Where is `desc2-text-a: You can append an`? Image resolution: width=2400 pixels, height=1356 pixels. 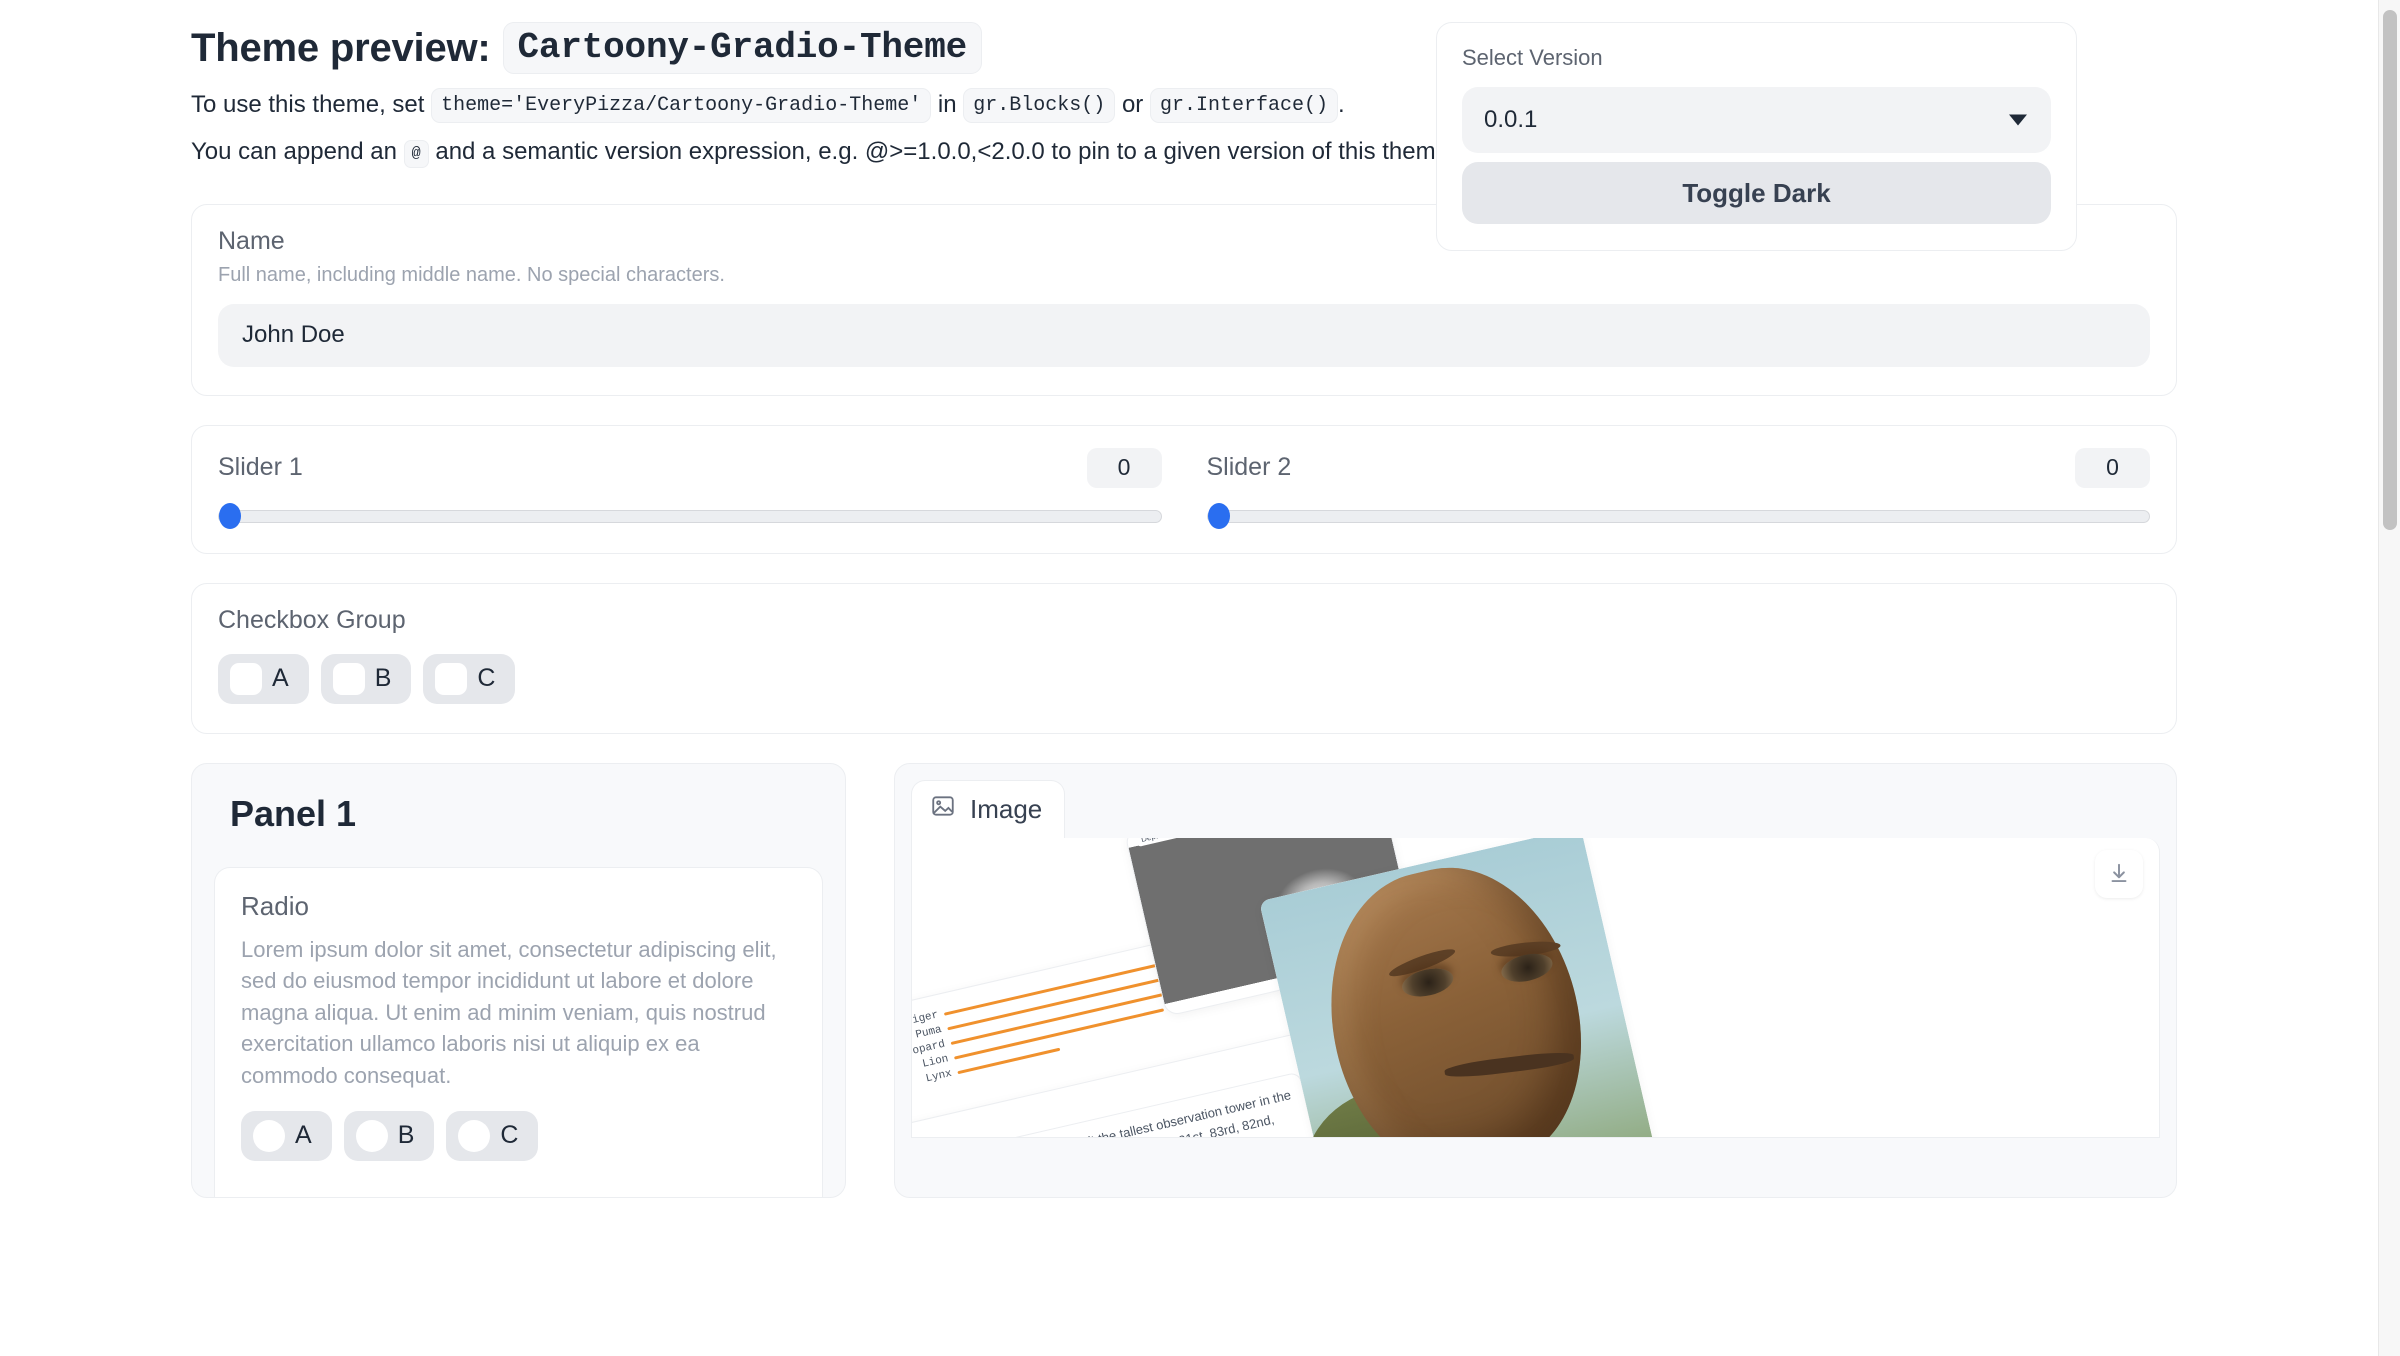
desc2-text-a: You can append an is located at coordinates (294, 151).